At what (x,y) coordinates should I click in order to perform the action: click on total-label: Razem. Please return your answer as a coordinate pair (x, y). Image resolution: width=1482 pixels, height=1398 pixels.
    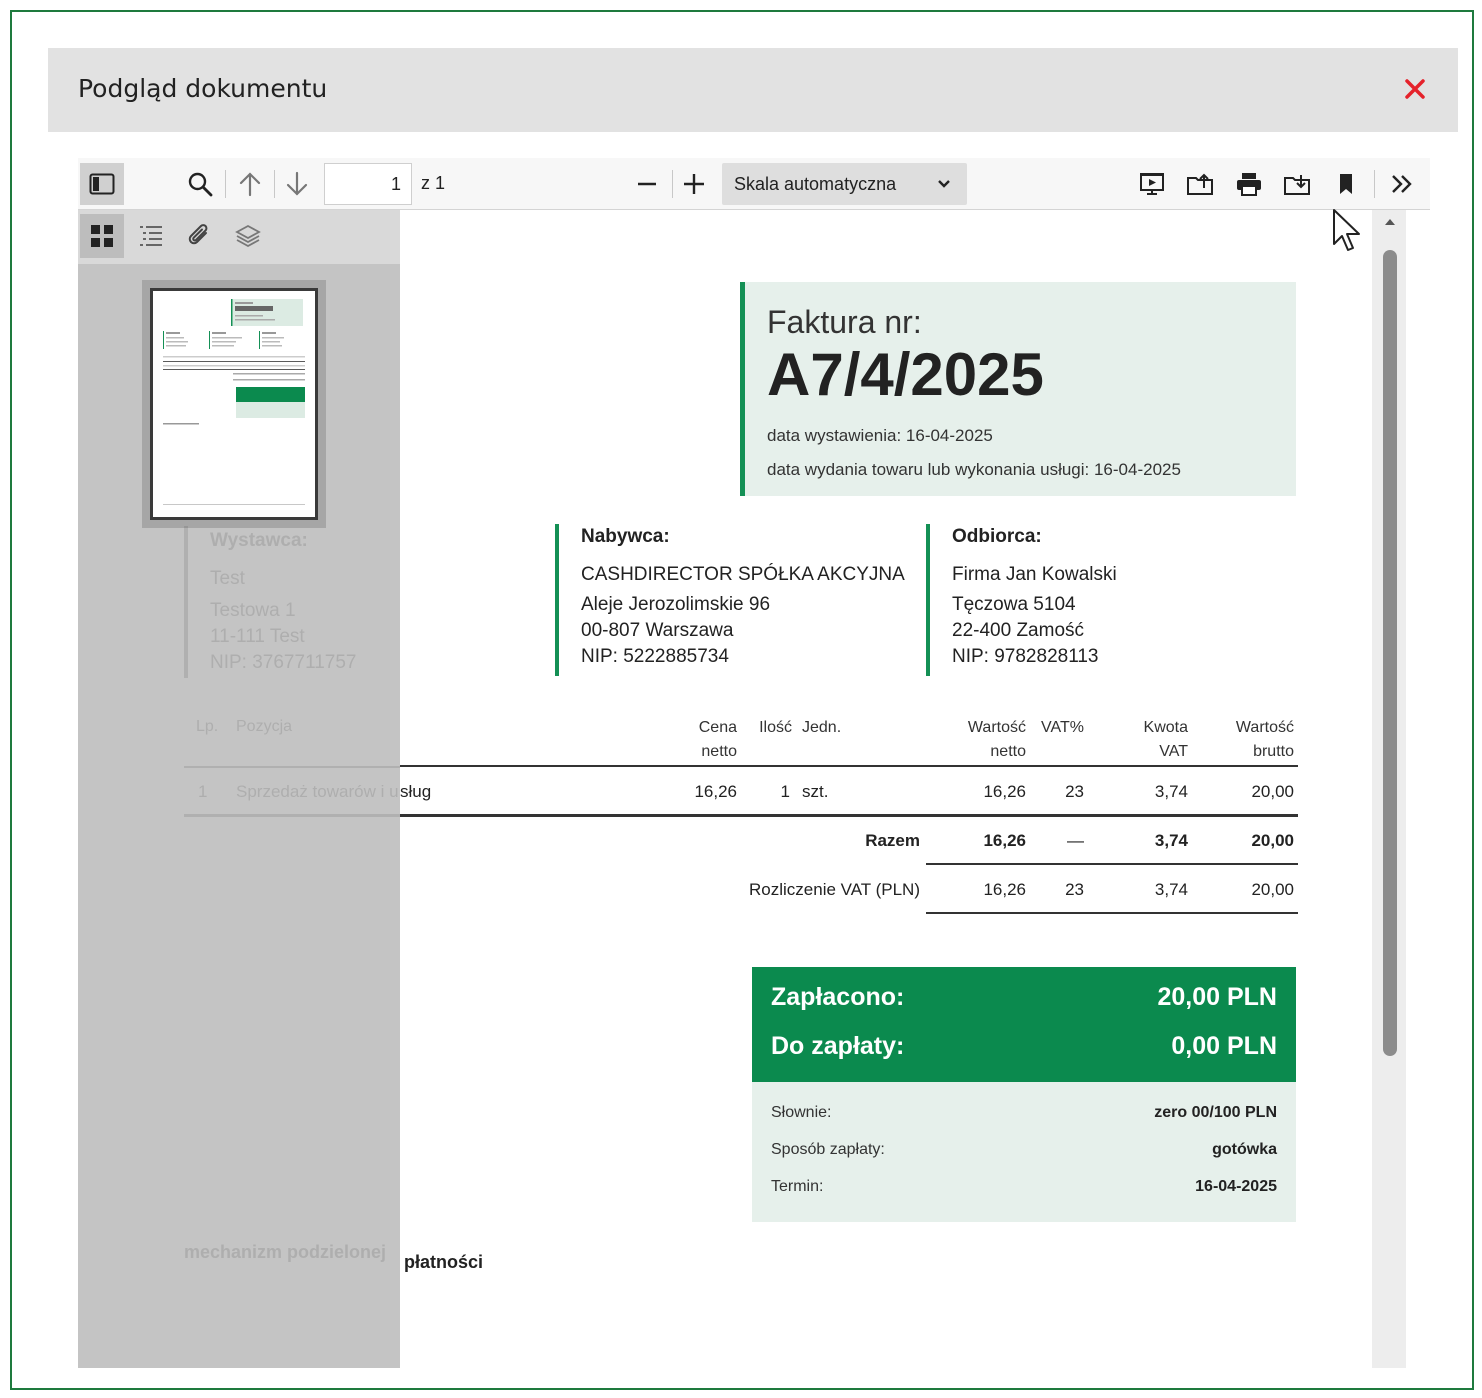
    Looking at the image, I should click on (892, 840).